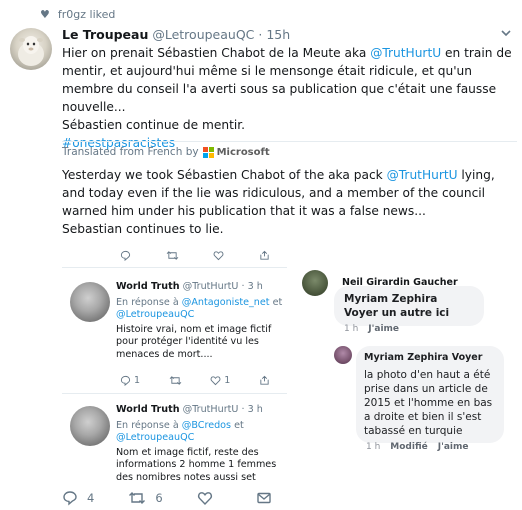 The width and height of the screenshot is (522, 510). What do you see at coordinates (218, 255) in the screenshot?
I see `mini-like-icon` at bounding box center [218, 255].